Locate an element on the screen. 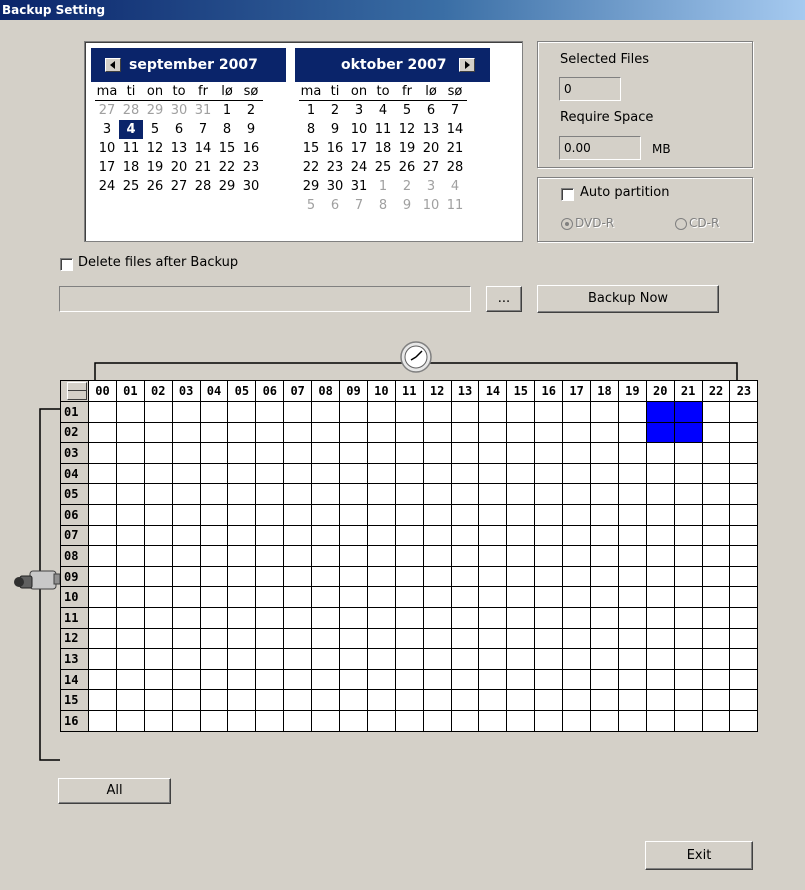 The image size is (805, 890). channel-header: 13 is located at coordinates (74, 659).